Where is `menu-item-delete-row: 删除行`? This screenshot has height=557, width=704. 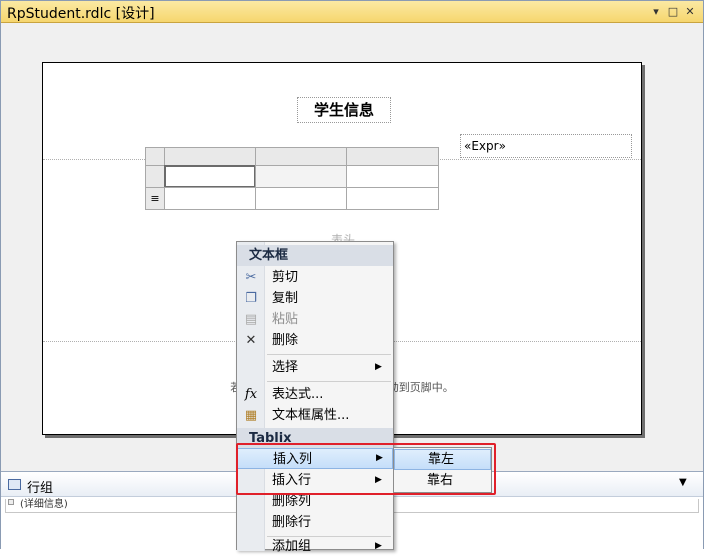
menu-item-delete-row: 删除行 is located at coordinates (315, 522).